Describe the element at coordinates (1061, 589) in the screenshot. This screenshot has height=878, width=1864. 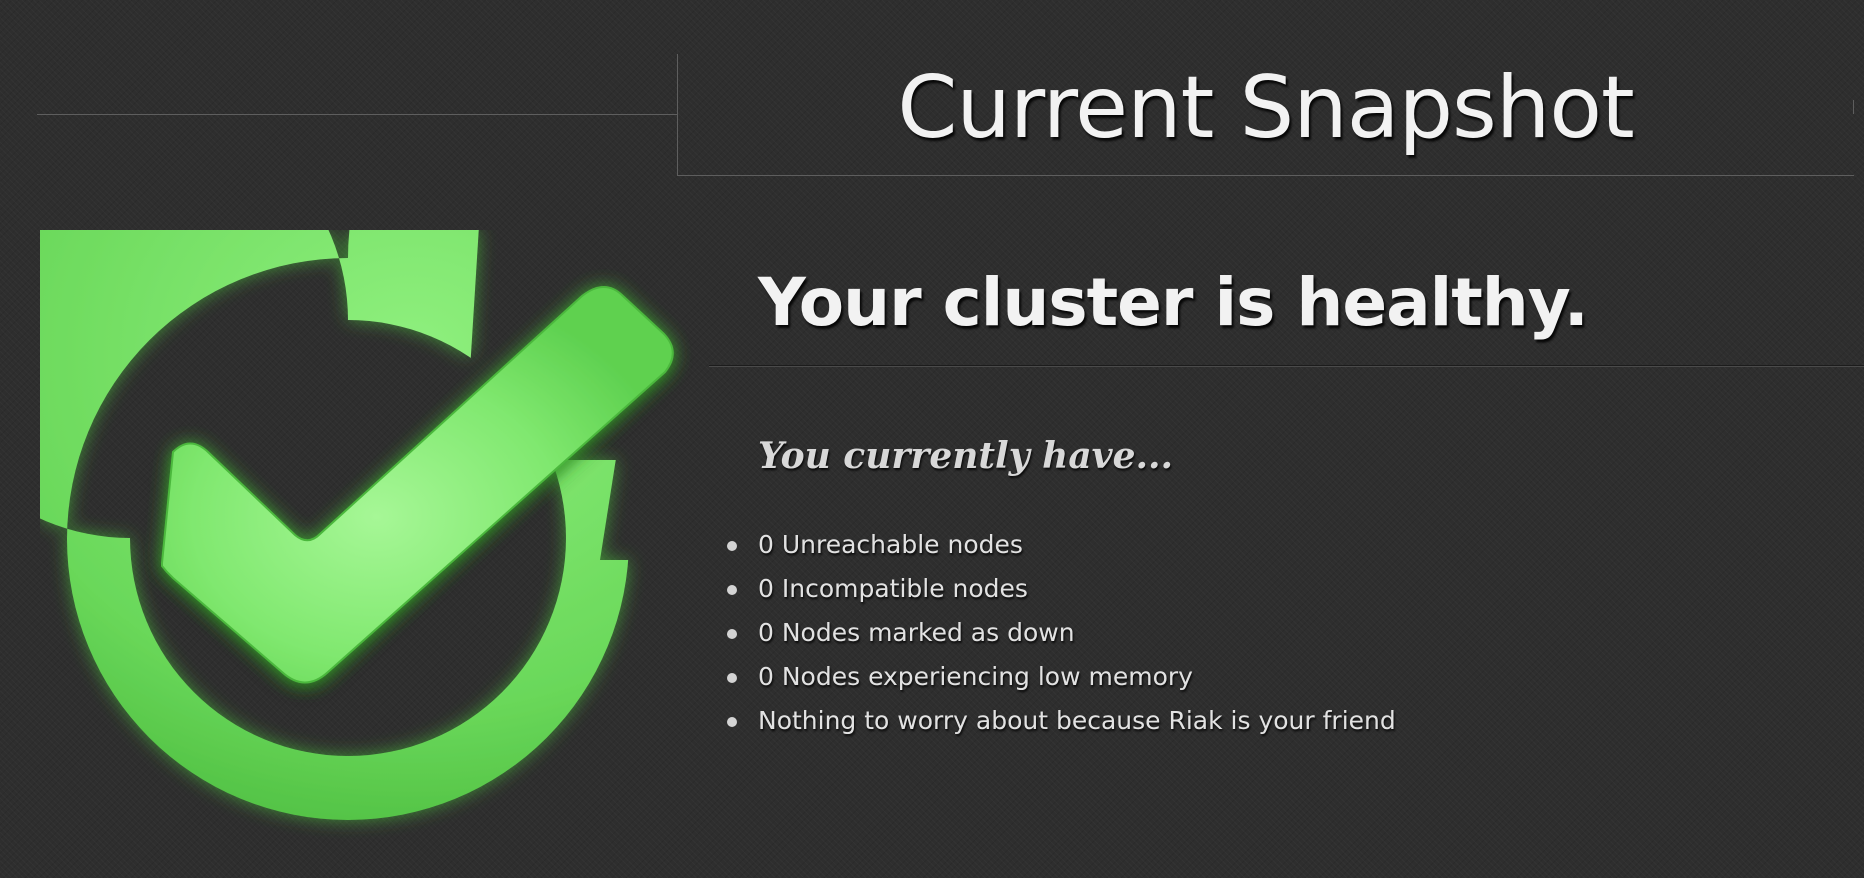
I see `list-item: 0 Incompatible nodes` at that location.